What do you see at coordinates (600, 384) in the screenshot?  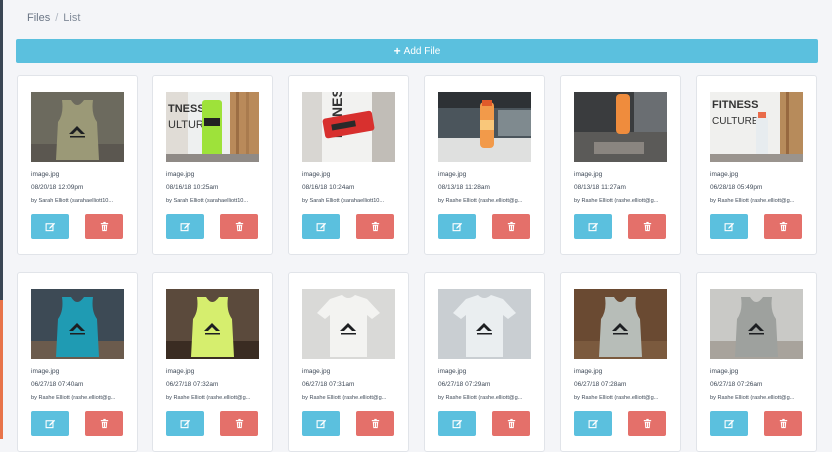 I see `file-date: 06/27/18 07:28am` at bounding box center [600, 384].